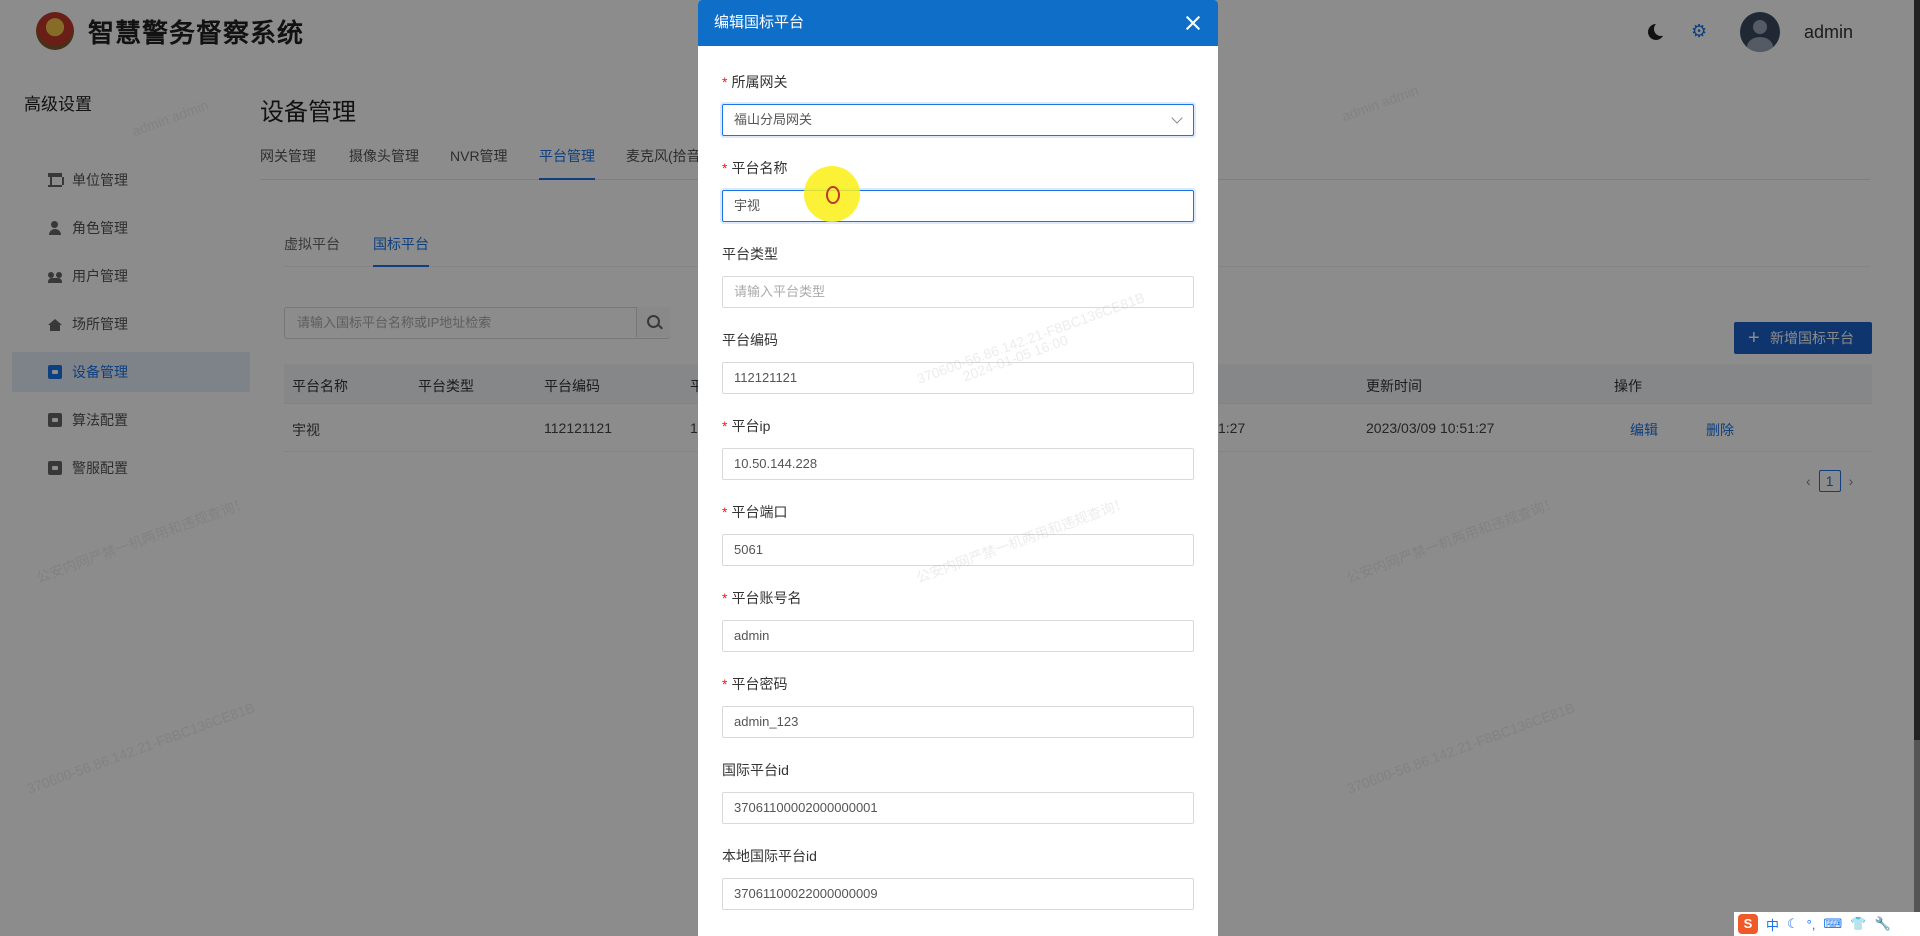  Describe the element at coordinates (958, 206) in the screenshot. I see `platform-name-input: 宇视` at that location.